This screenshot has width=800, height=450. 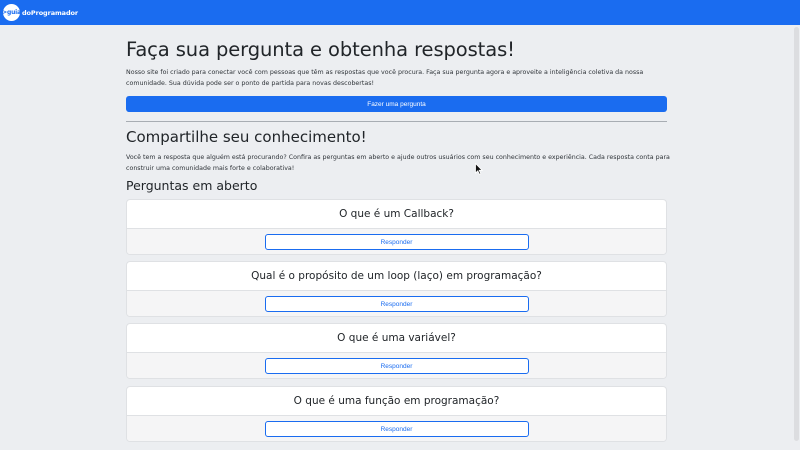 I want to click on site-logo: >guia doProgramador, so click(x=40, y=12).